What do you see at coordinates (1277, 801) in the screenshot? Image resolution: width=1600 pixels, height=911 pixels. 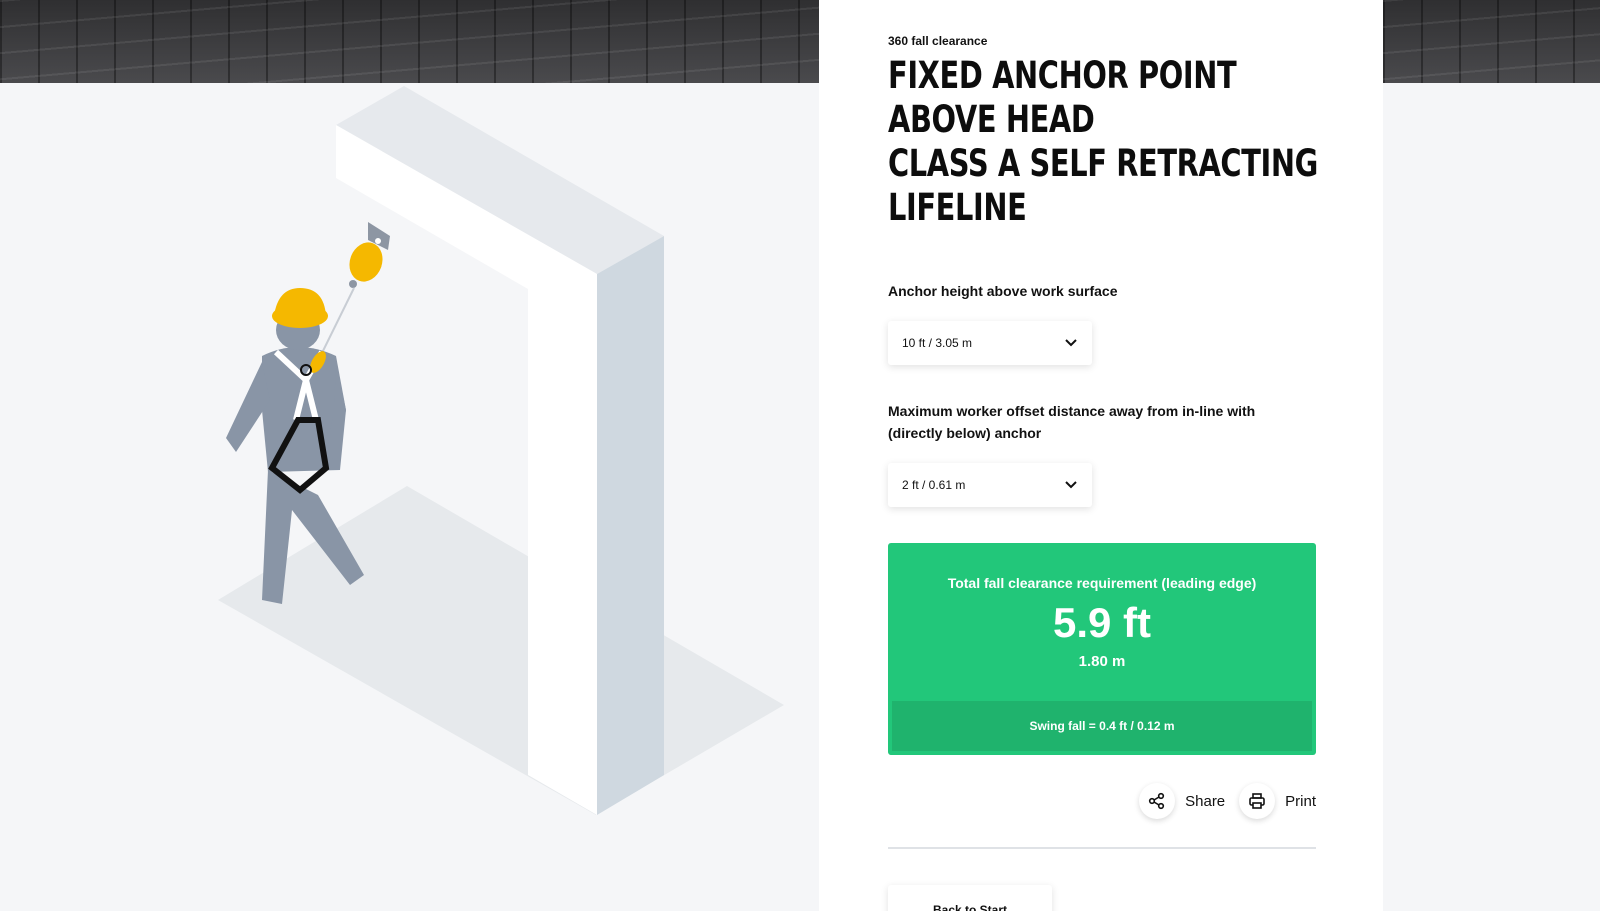 I see `print-button: Print` at bounding box center [1277, 801].